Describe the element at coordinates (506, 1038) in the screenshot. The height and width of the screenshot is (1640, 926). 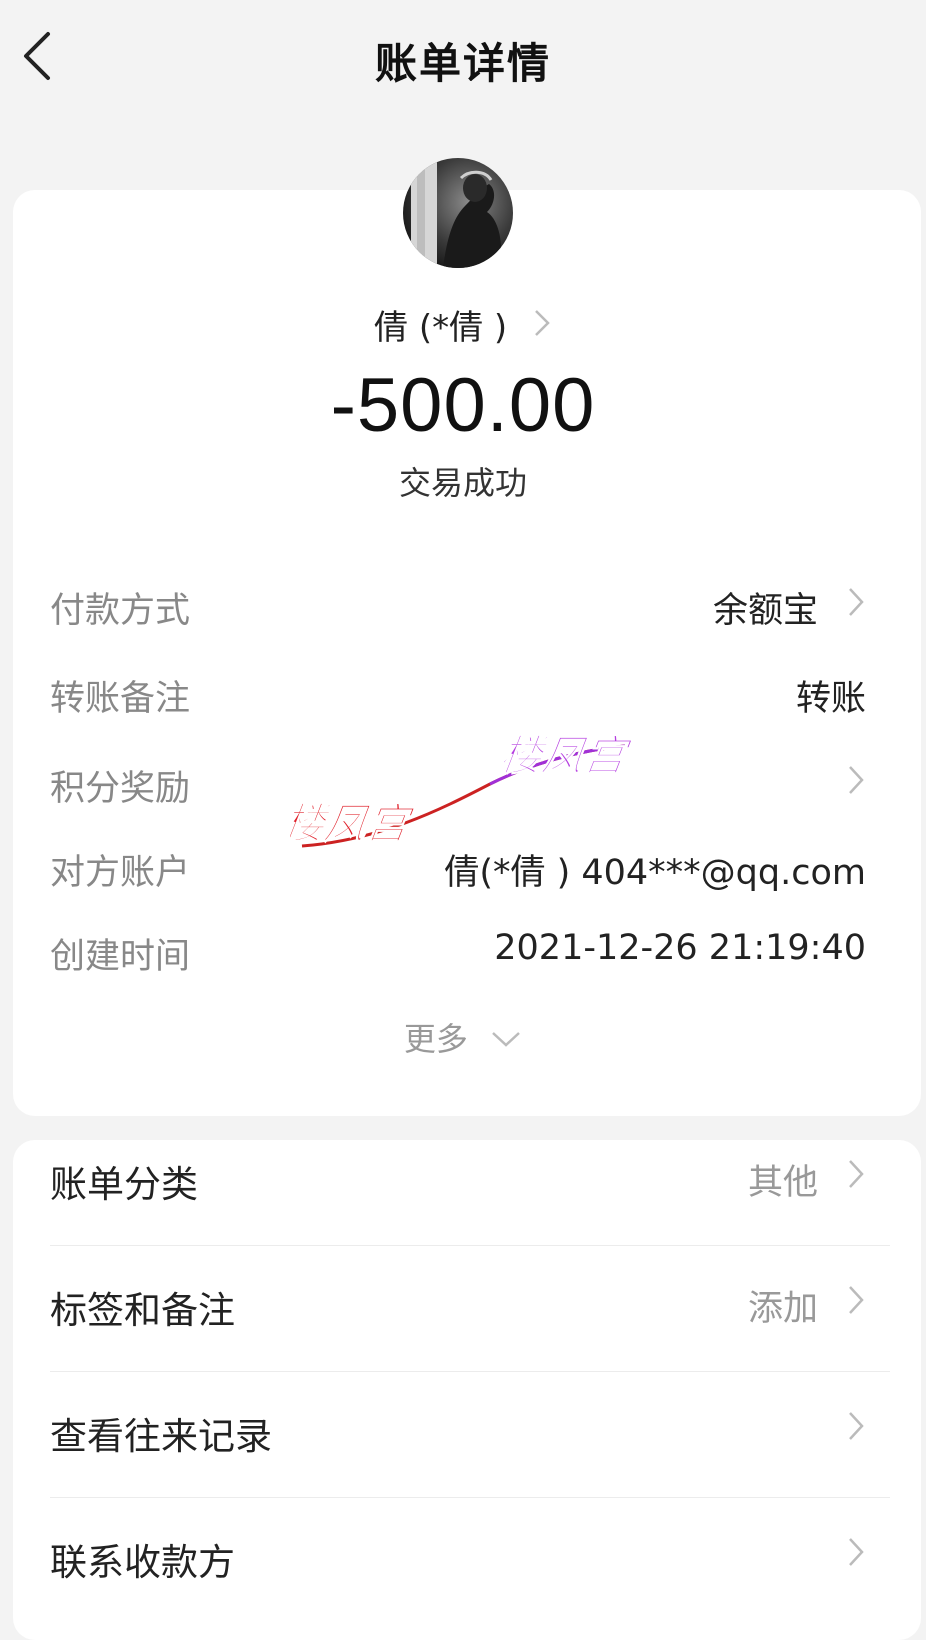
I see `chevron-down-icon` at that location.